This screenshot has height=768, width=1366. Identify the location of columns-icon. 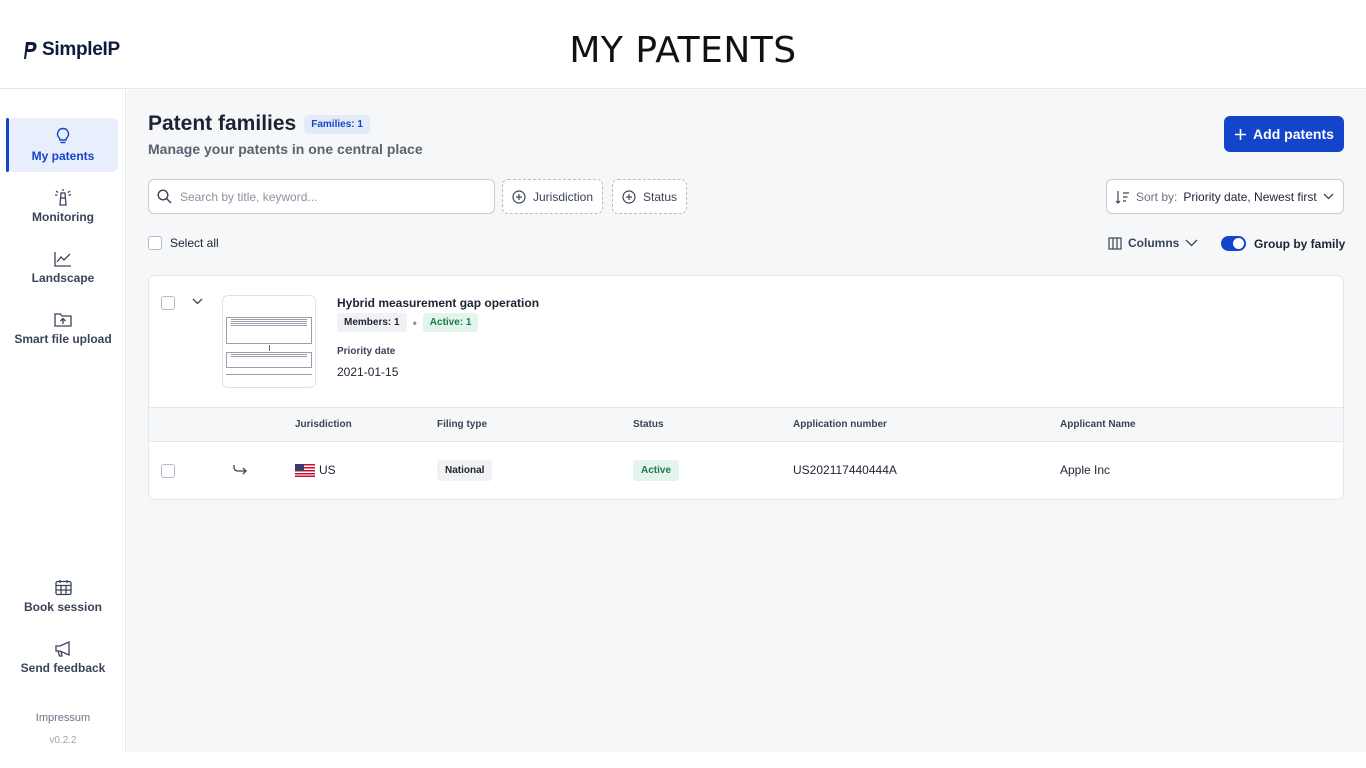
(1115, 243).